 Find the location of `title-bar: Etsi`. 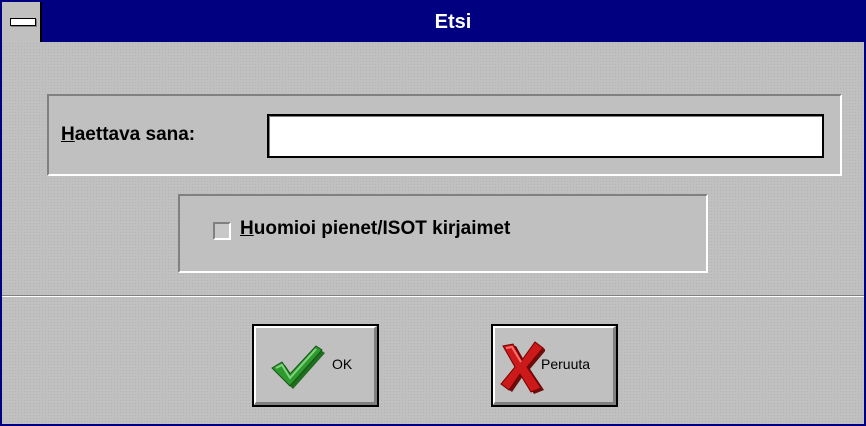

title-bar: Etsi is located at coordinates (433, 22).